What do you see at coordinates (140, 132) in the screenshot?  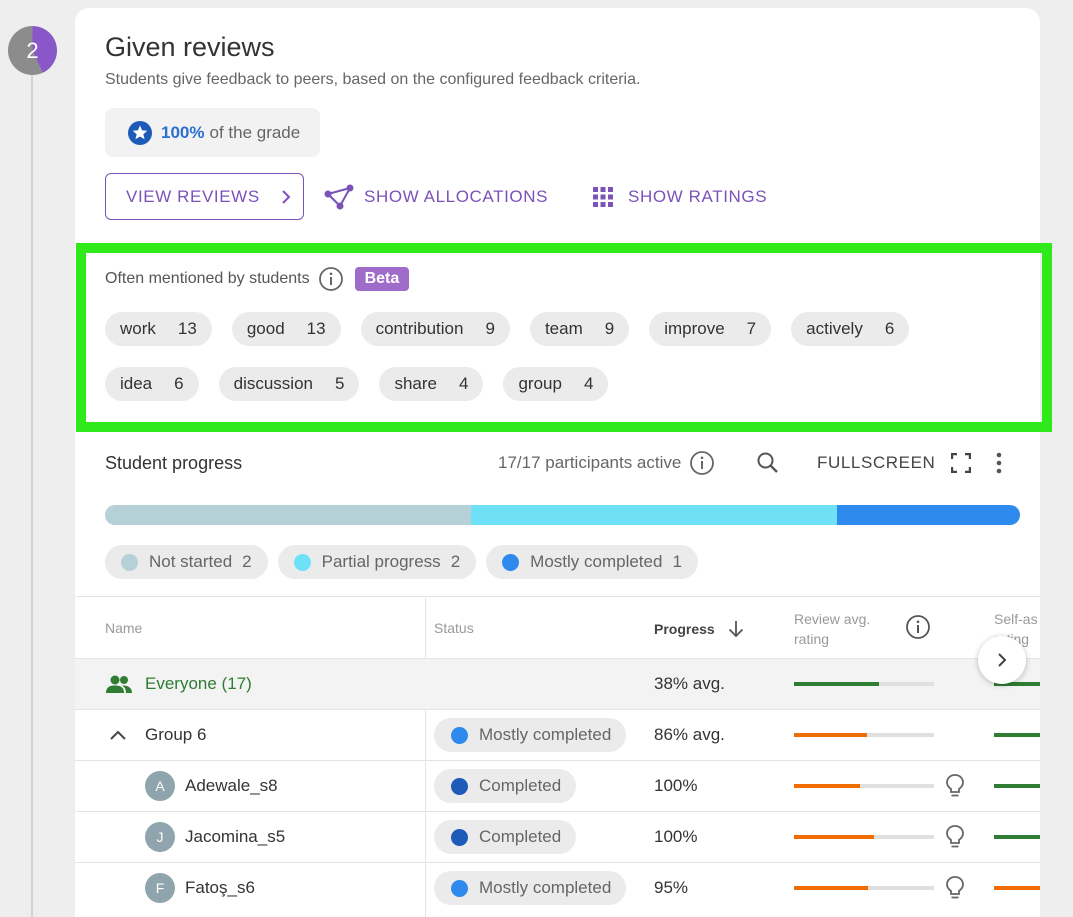 I see `star-icon` at bounding box center [140, 132].